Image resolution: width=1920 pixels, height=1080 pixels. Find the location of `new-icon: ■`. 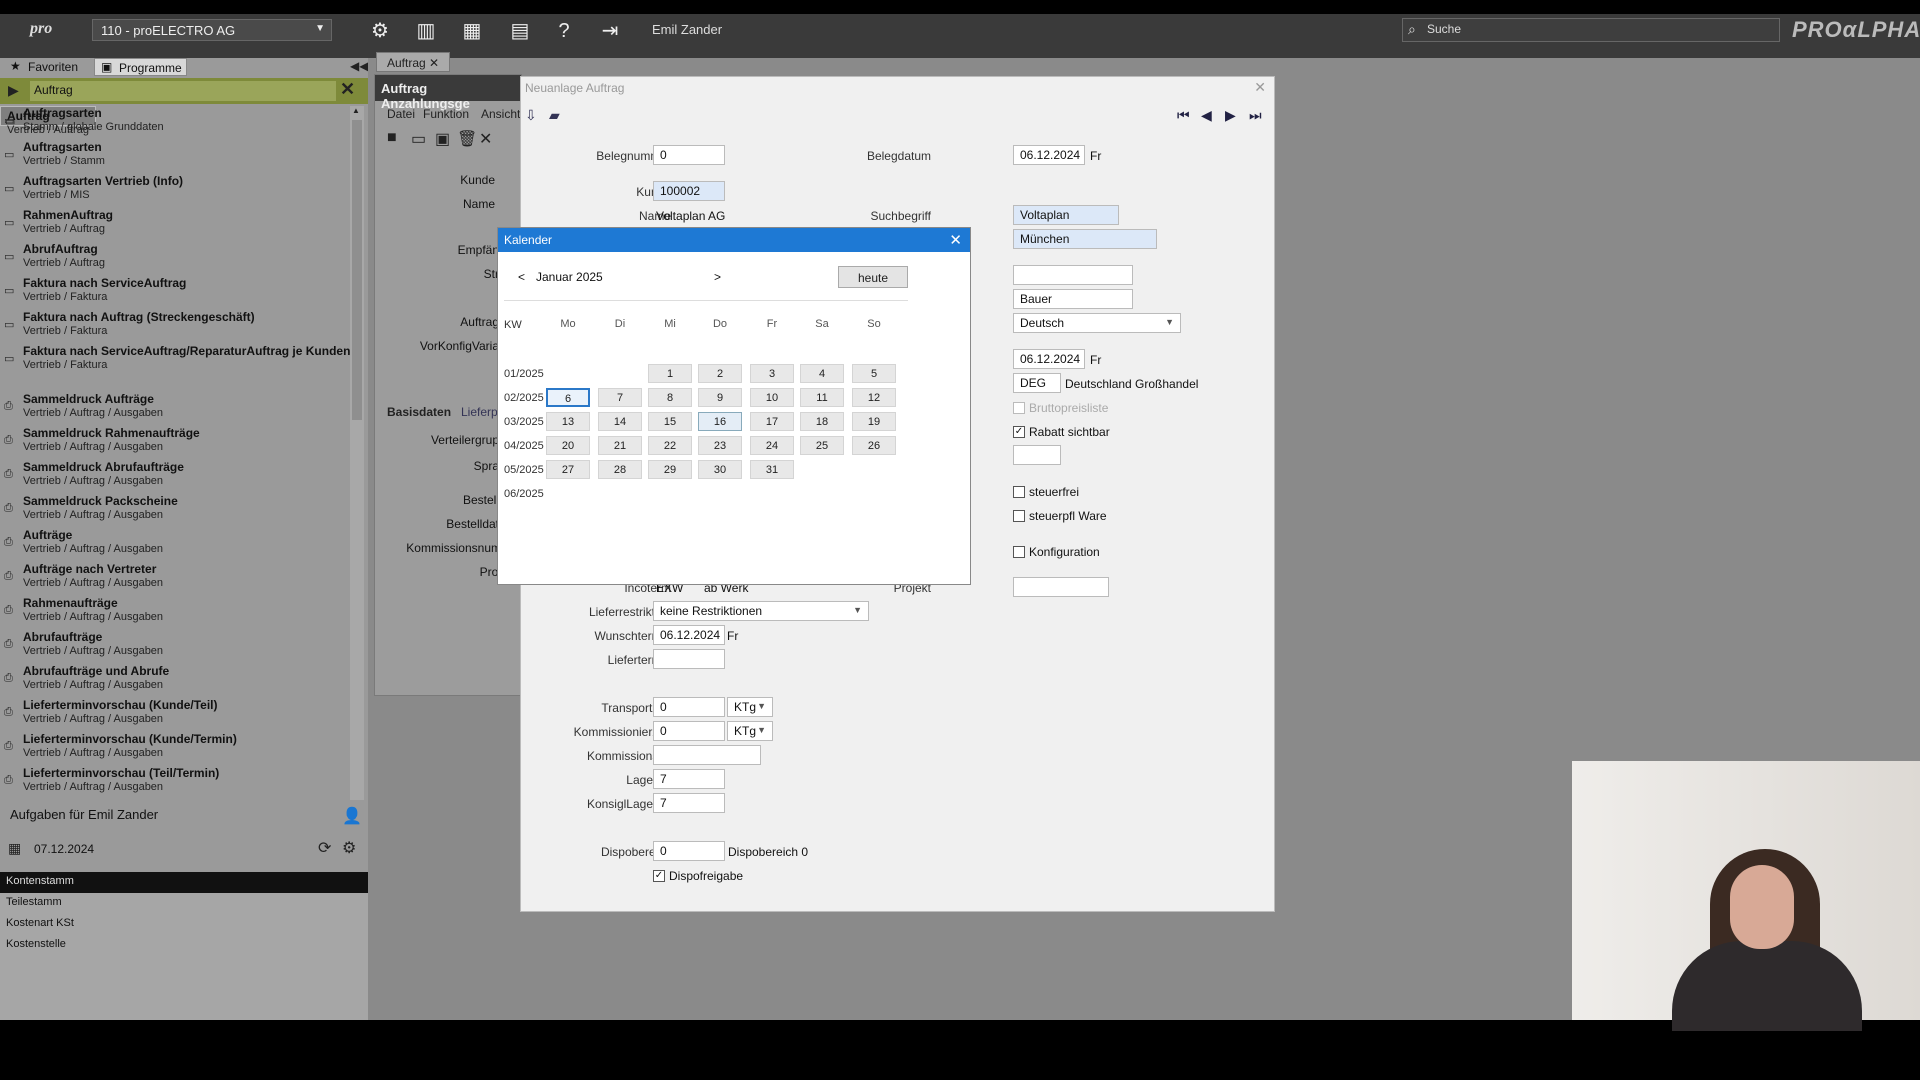

new-icon: ■ is located at coordinates (392, 138).